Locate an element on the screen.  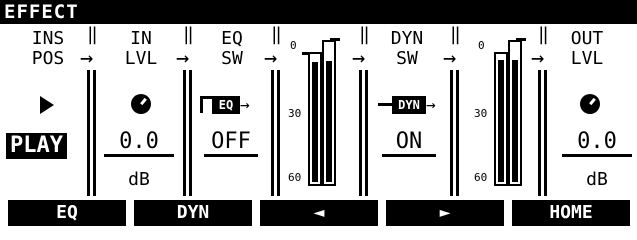
softkey-right: ► is located at coordinates (445, 213).